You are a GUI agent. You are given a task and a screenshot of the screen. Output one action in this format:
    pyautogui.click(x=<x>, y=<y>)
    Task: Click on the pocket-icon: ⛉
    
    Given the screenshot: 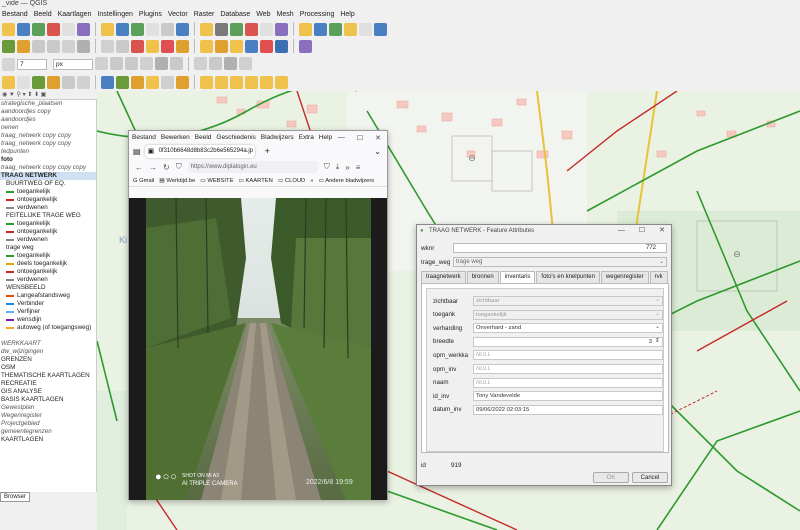 What is the action you would take?
    pyautogui.click(x=327, y=167)
    